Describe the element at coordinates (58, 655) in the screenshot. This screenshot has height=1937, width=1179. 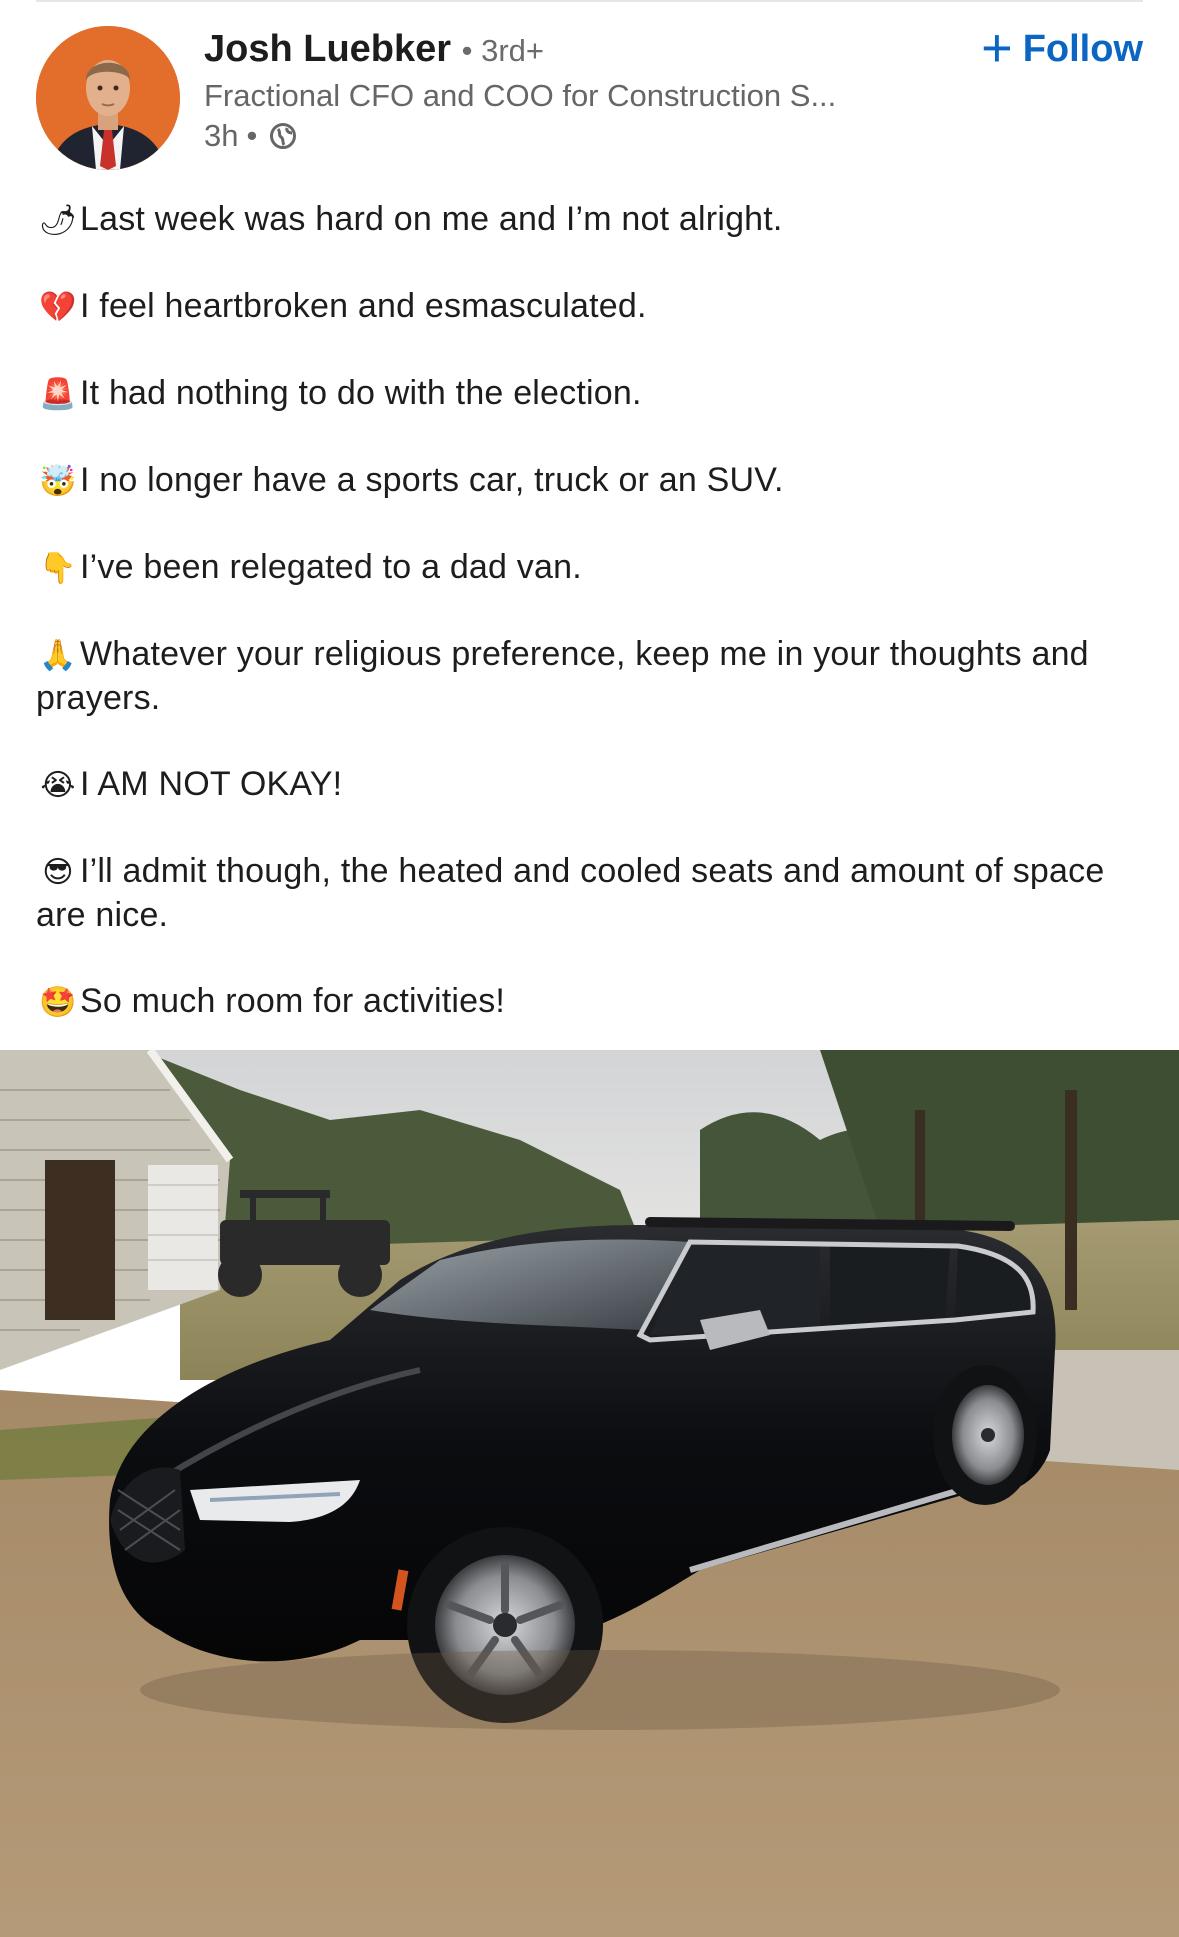
I see `praying-hands-icon: 🙏` at that location.